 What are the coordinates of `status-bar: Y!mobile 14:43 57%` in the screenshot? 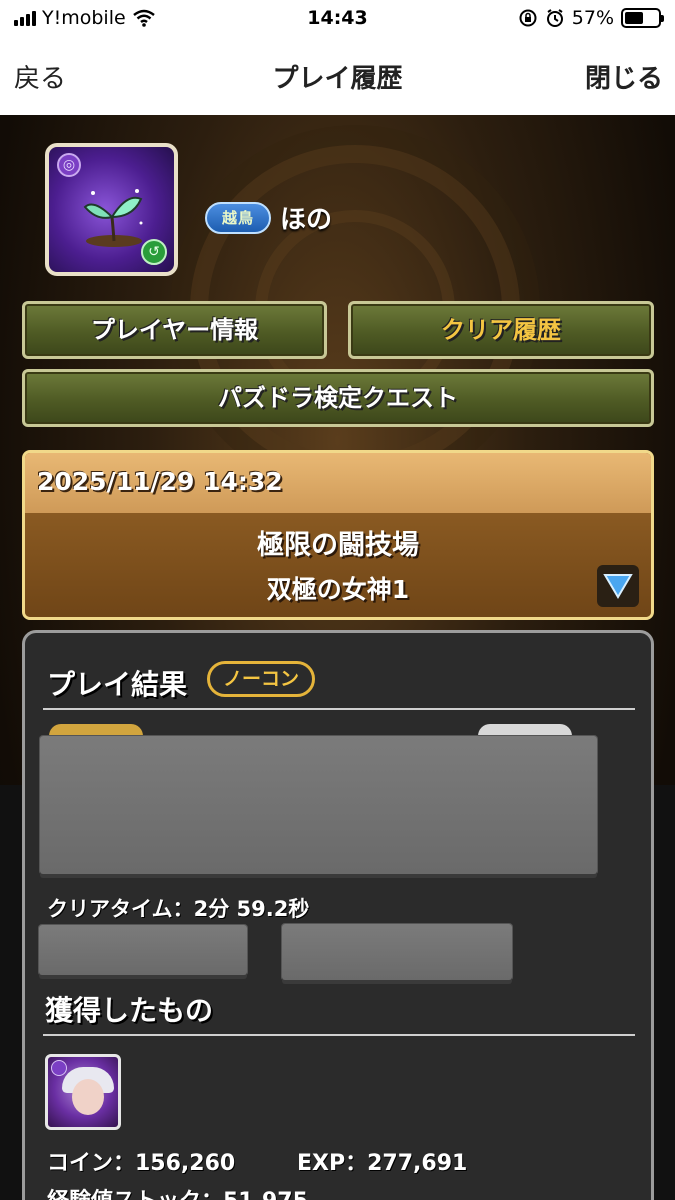 It's located at (337, 19).